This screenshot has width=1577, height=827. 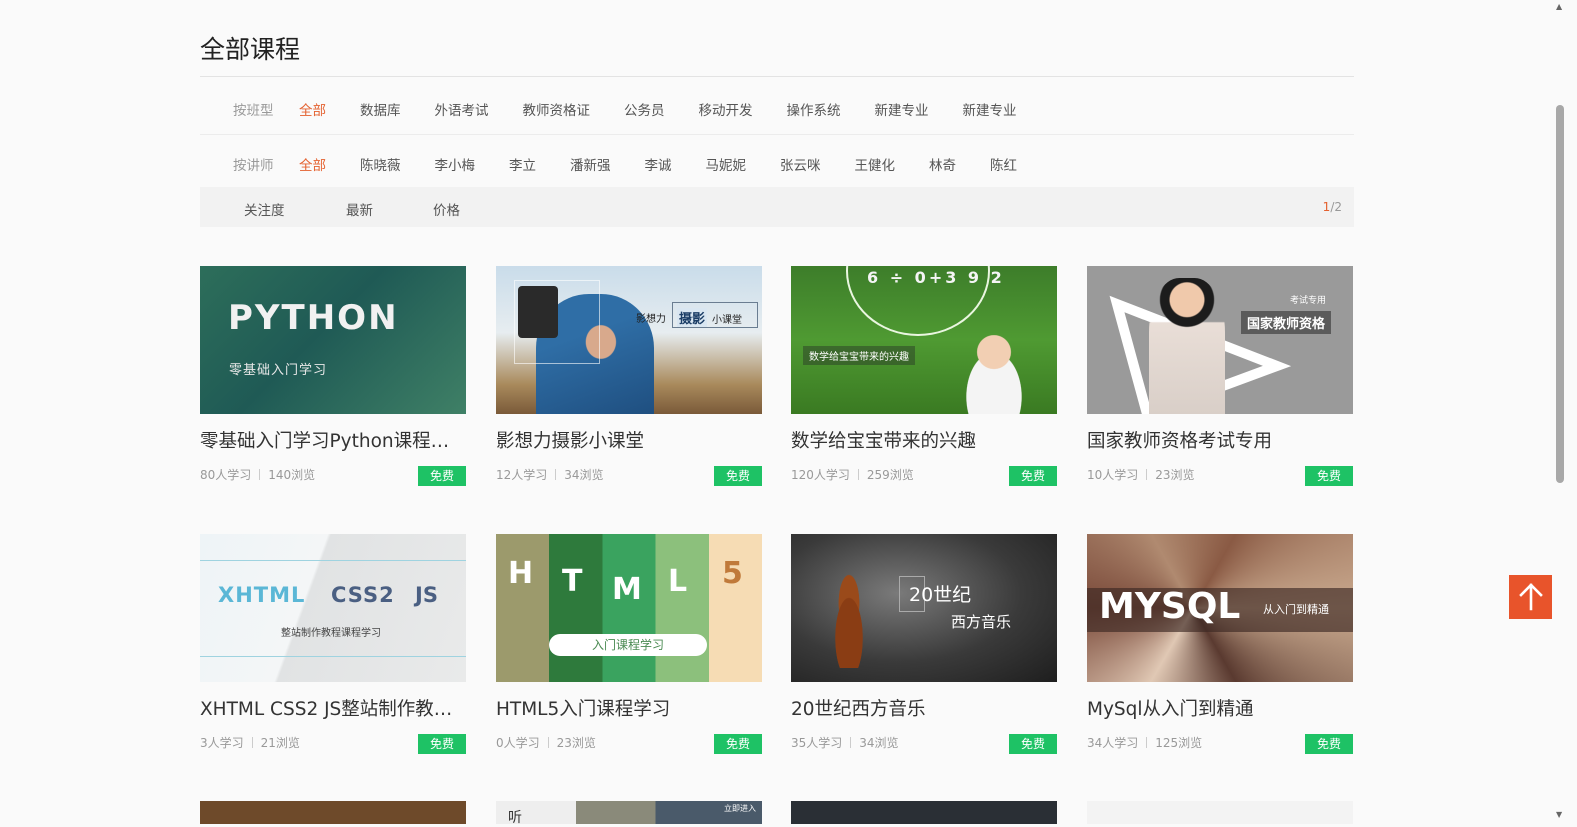 I want to click on thumb-subtitle: 整站制作教程课程学习, so click(x=331, y=633).